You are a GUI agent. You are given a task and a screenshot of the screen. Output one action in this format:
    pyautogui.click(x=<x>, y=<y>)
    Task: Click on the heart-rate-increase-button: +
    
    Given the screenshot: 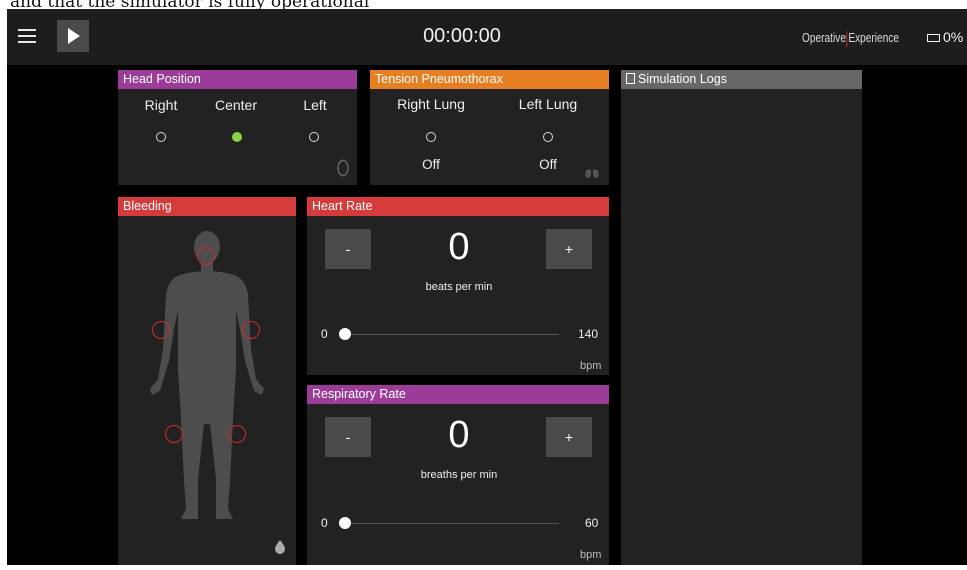 What is the action you would take?
    pyautogui.click(x=569, y=249)
    